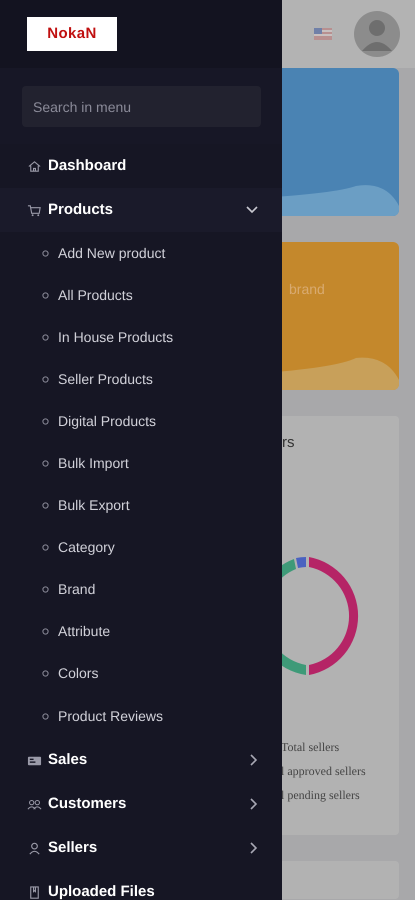 The height and width of the screenshot is (900, 415). What do you see at coordinates (377, 34) in the screenshot?
I see `avatar-icon` at bounding box center [377, 34].